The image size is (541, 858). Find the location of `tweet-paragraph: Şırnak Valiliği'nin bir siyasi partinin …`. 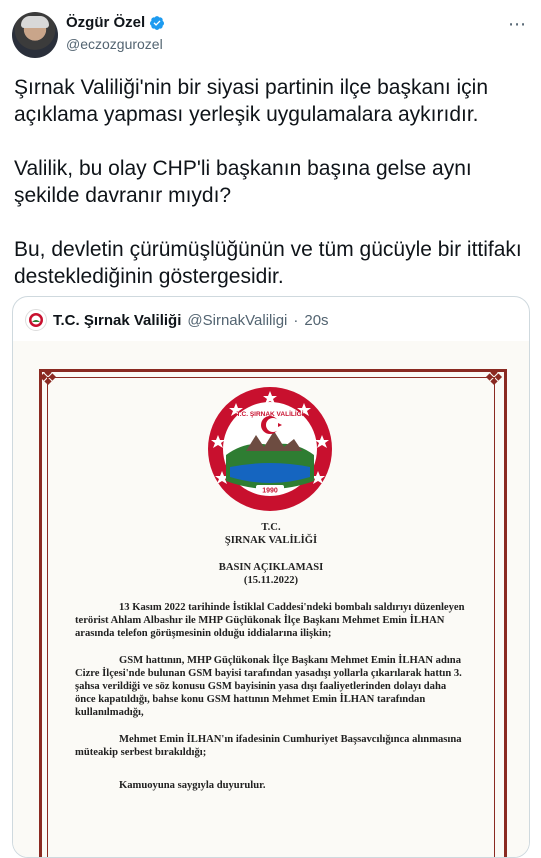

tweet-paragraph: Şırnak Valiliği'nin bir siyasi partinin … is located at coordinates (251, 101).